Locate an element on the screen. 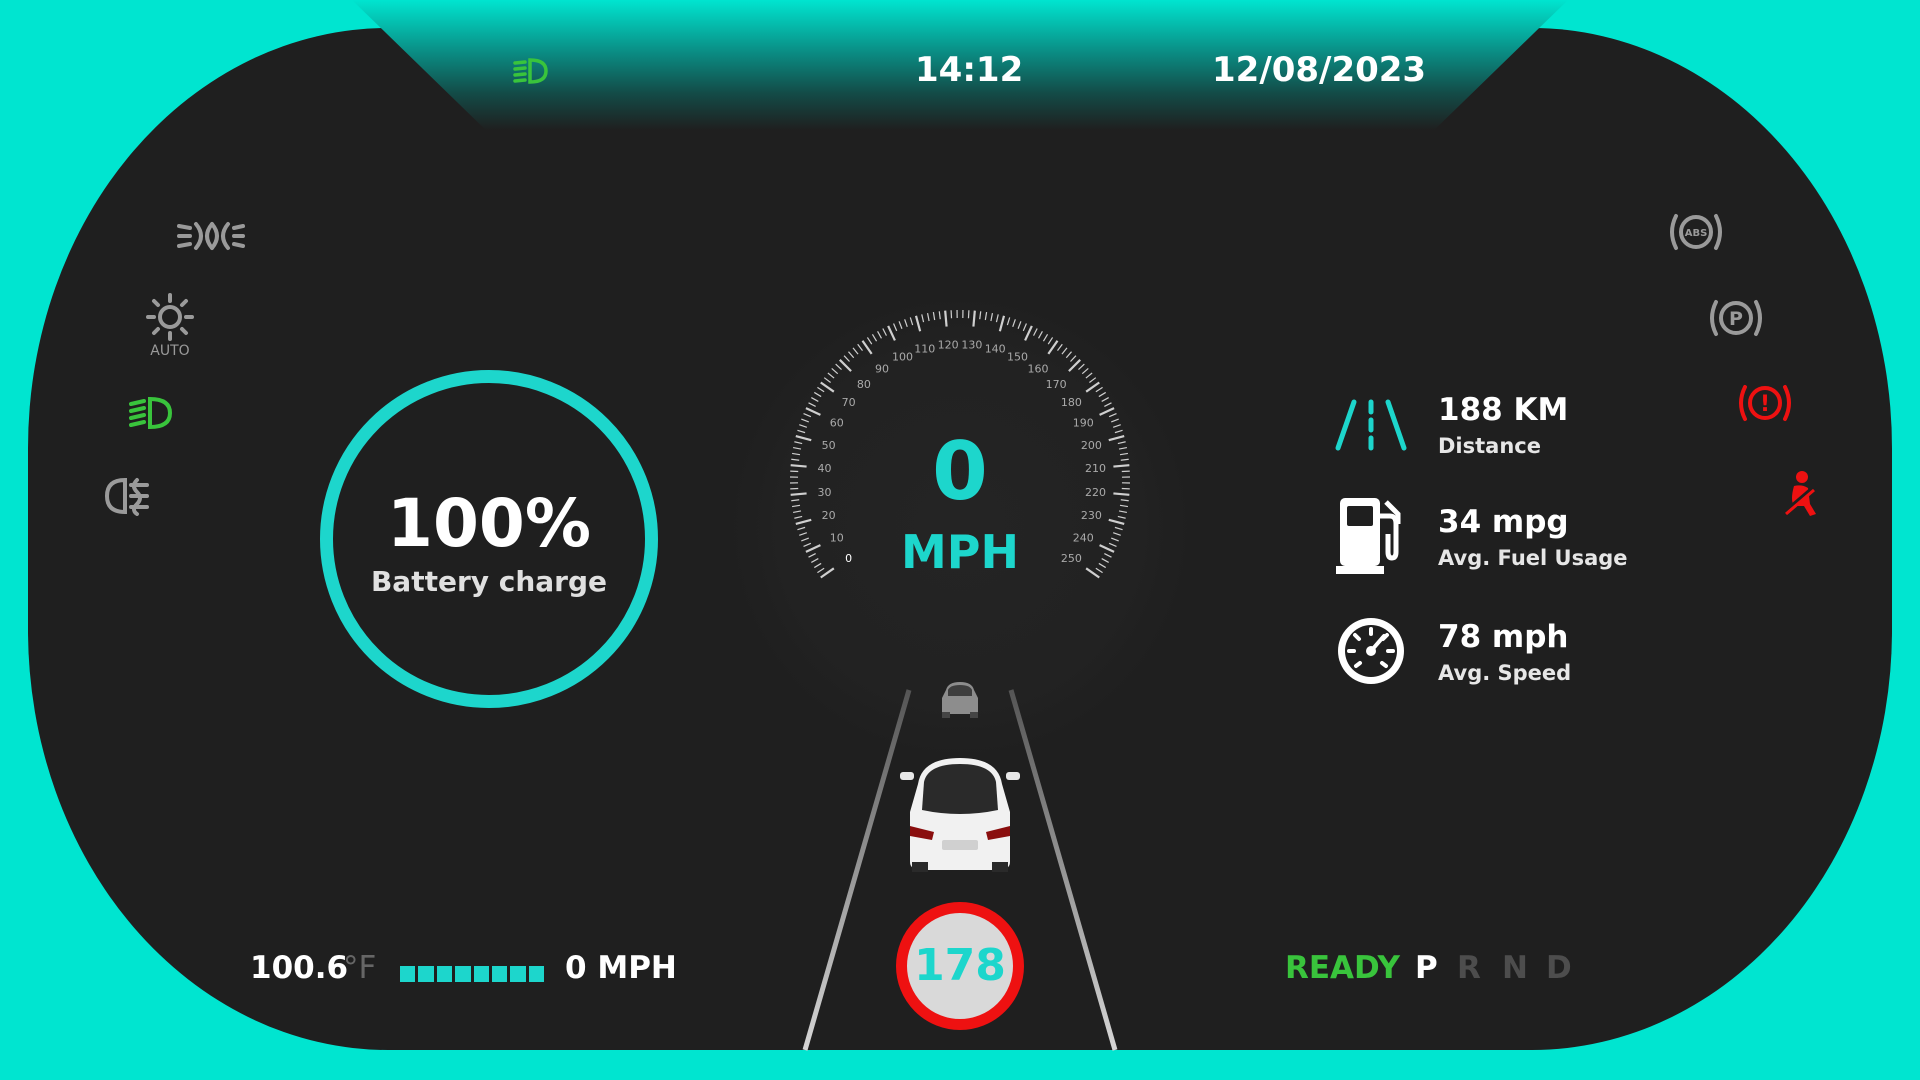  temperature-bar is located at coordinates (472, 974).